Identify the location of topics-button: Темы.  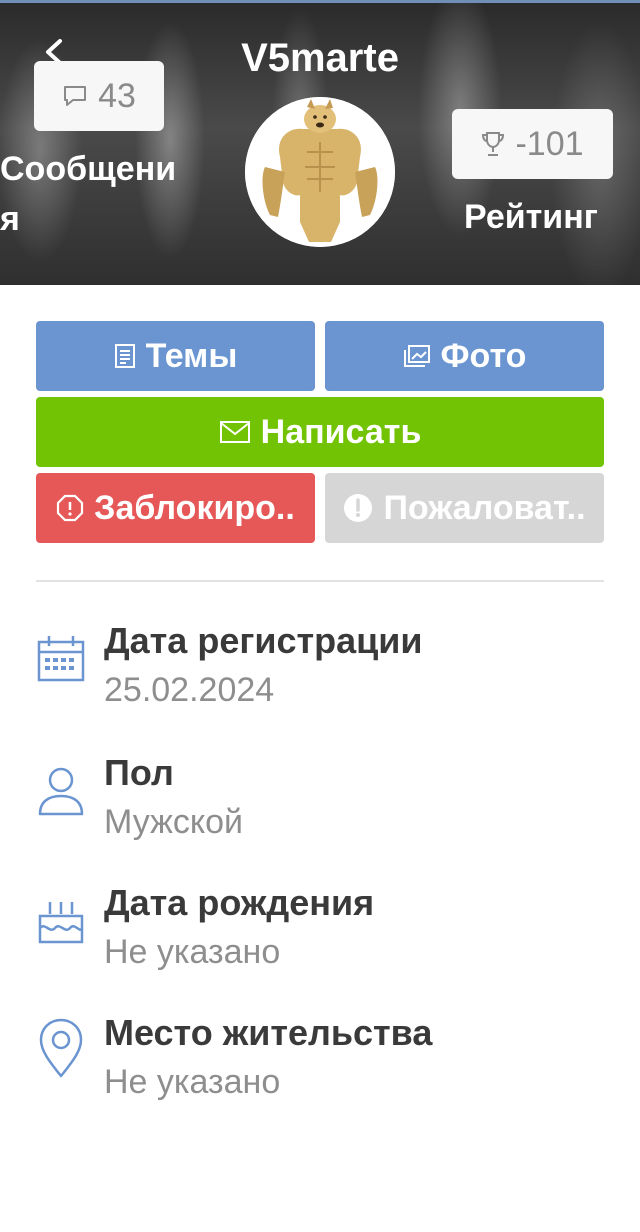
(175, 356).